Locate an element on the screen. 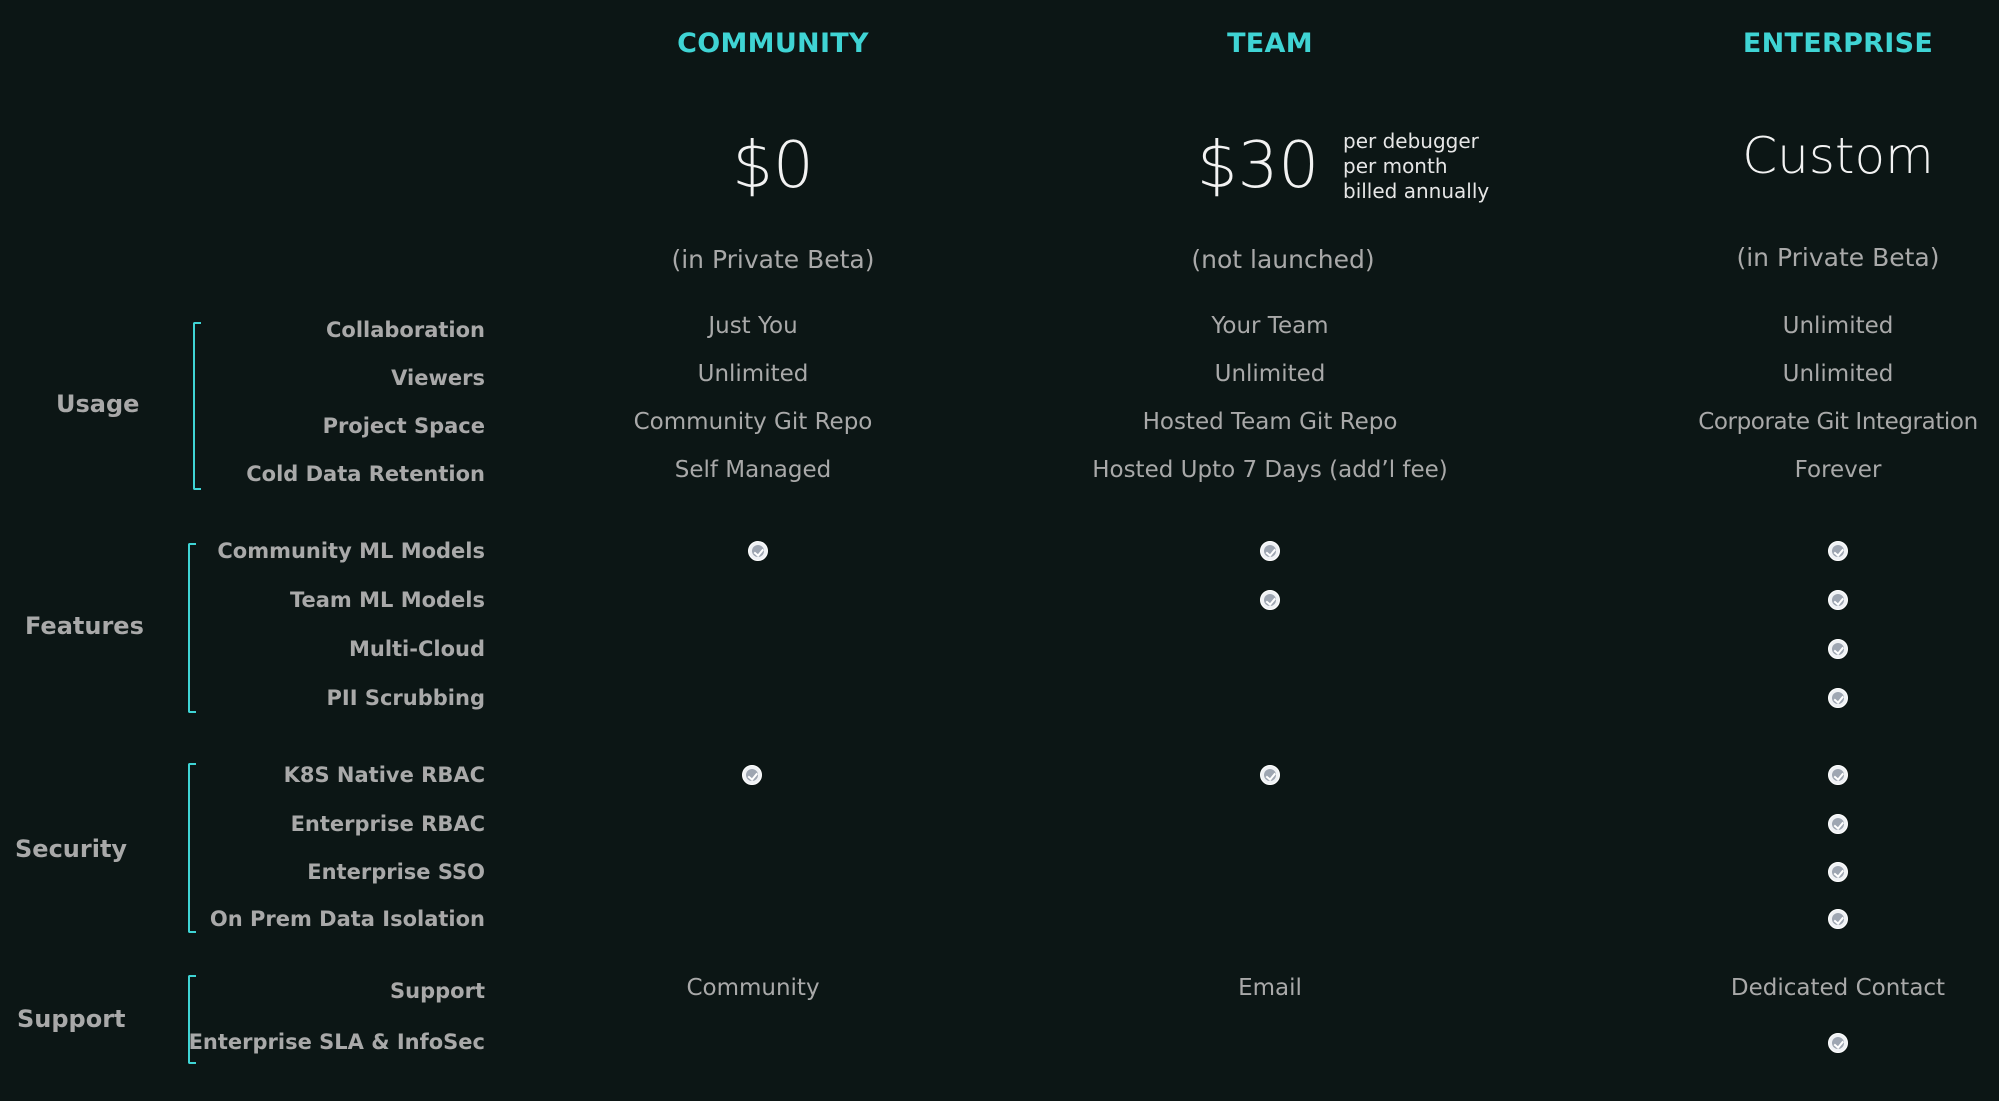 This screenshot has width=1999, height=1101. price-note-line: billed annually is located at coordinates (1416, 191).